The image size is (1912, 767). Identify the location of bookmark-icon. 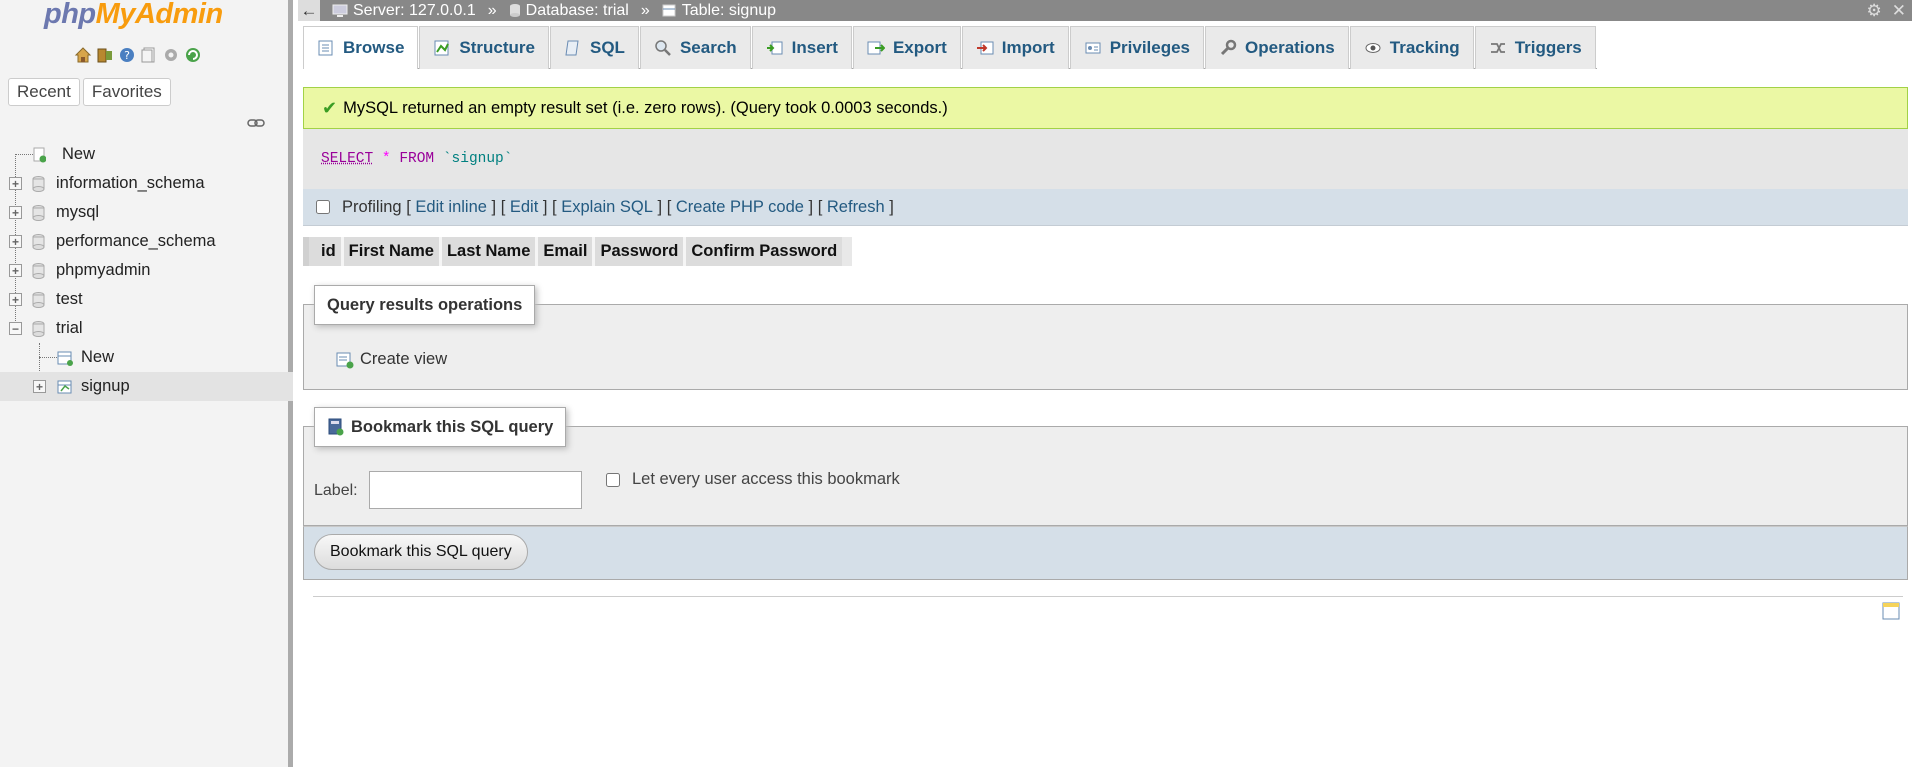
(336, 427).